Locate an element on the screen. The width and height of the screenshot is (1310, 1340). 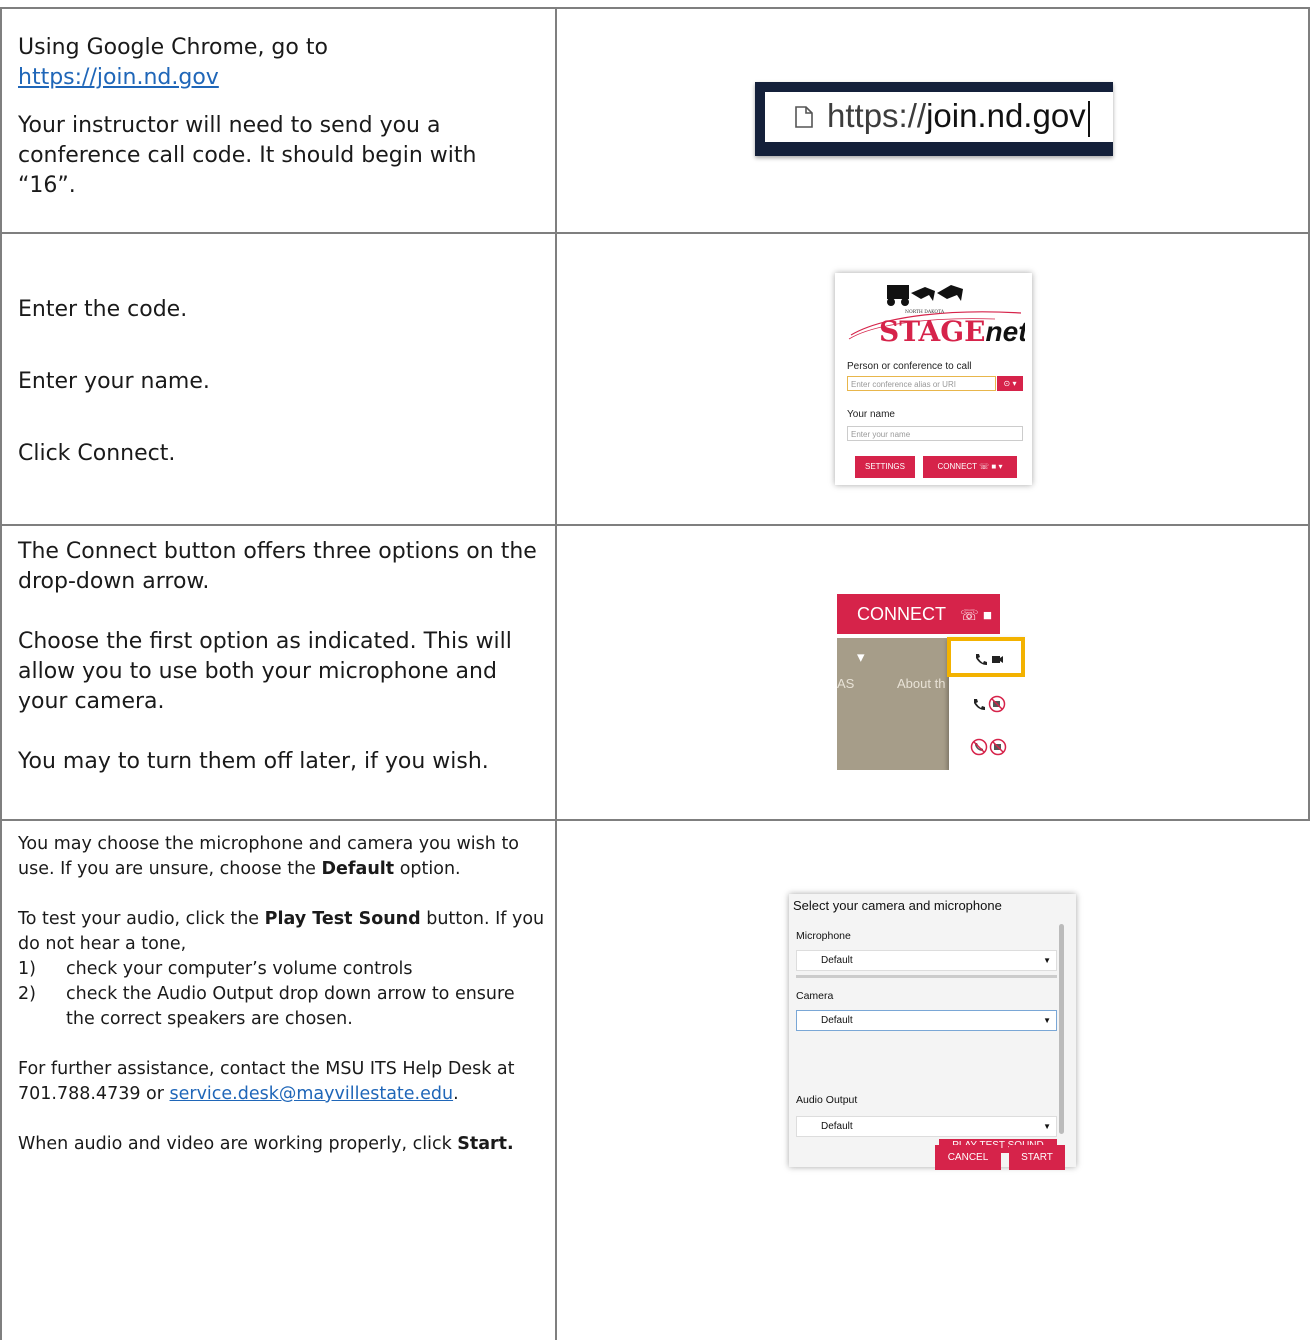
svg-text: STAGEnet is located at coordinates (952, 331).